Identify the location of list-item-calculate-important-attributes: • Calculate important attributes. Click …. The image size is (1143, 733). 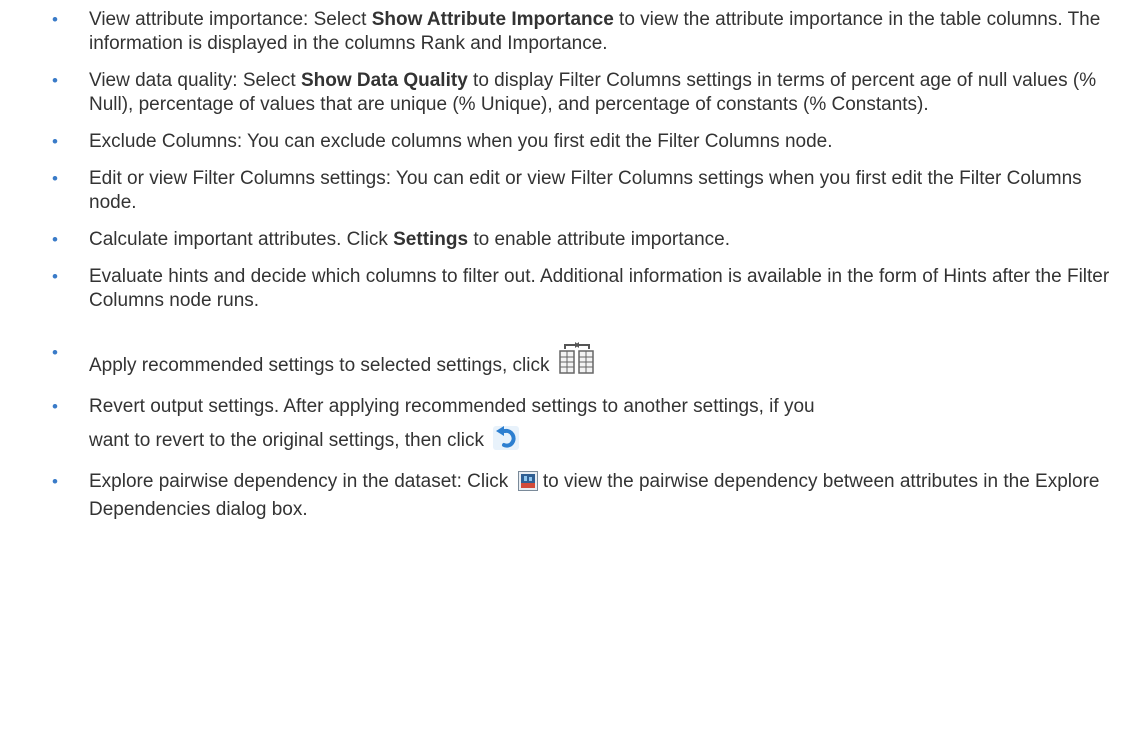
(571, 240).